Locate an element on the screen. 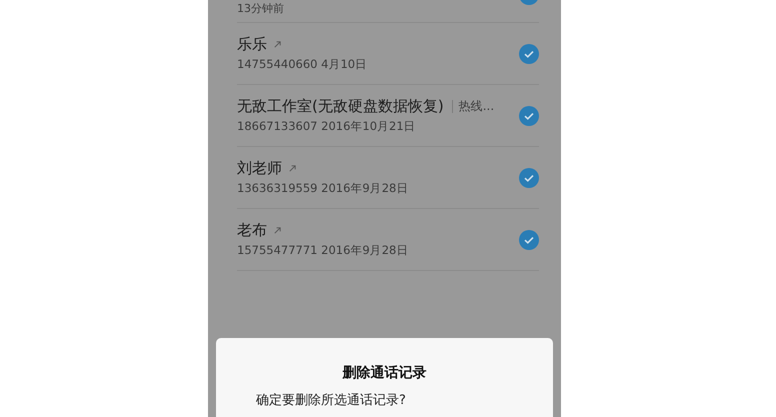 This screenshot has height=417, width=776. contact-name: 刘老师 is located at coordinates (259, 168).